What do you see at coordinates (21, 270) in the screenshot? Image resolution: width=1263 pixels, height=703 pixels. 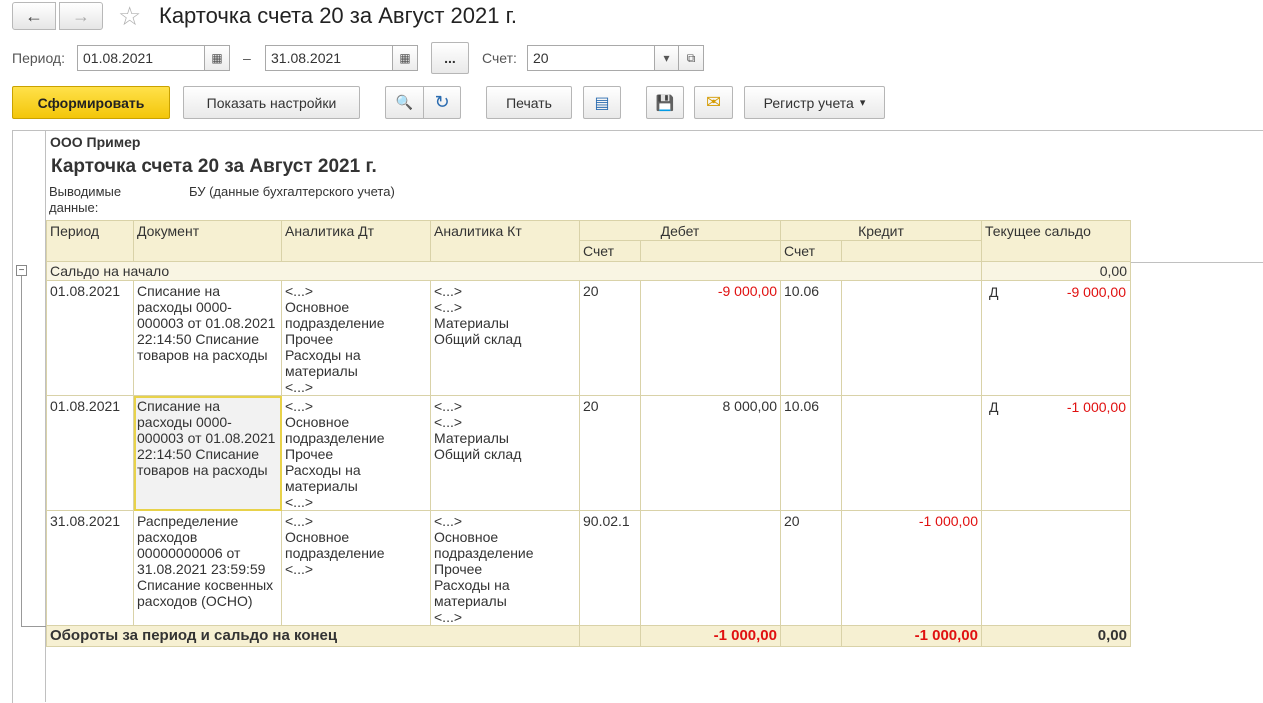 I see `collapse-toggle: −` at bounding box center [21, 270].